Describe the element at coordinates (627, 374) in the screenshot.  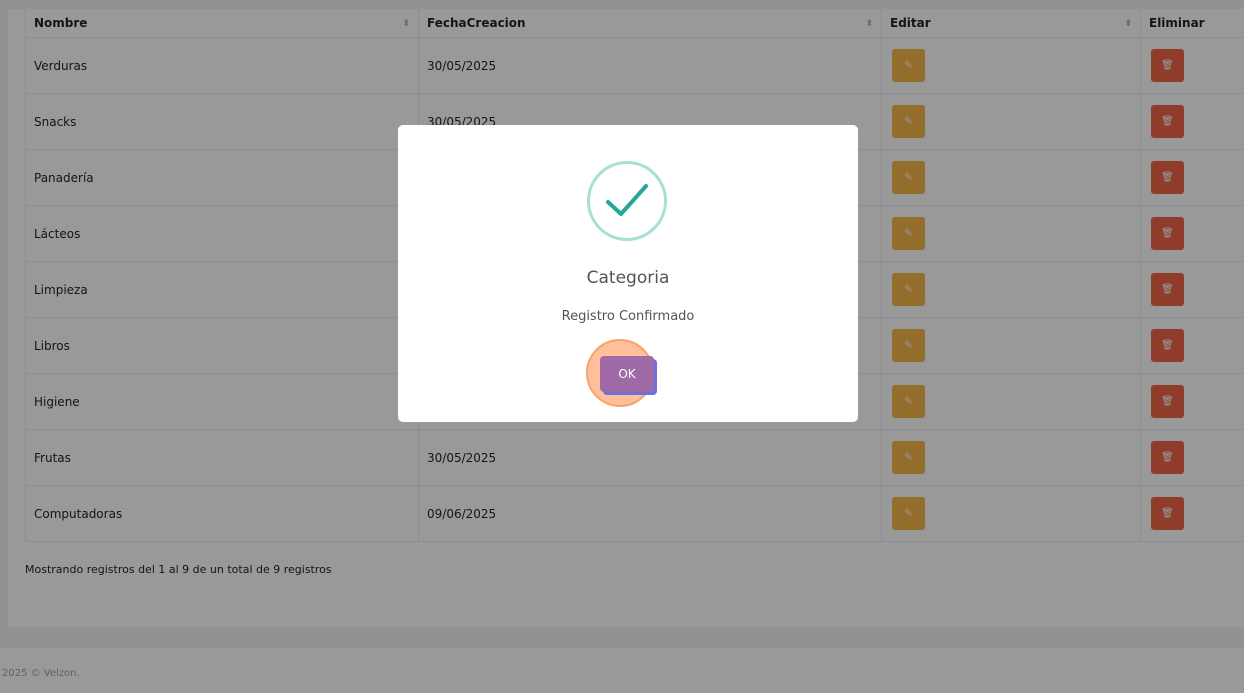
I see `ok-button: OK` at that location.